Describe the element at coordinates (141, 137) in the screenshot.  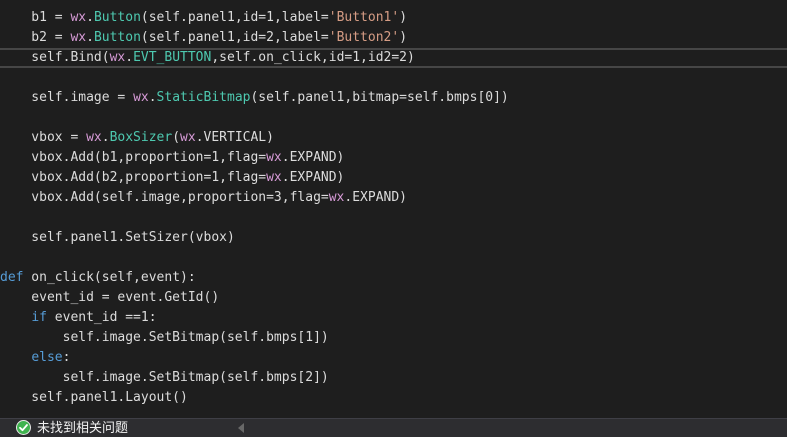
I see `code-token: BoxSizer` at that location.